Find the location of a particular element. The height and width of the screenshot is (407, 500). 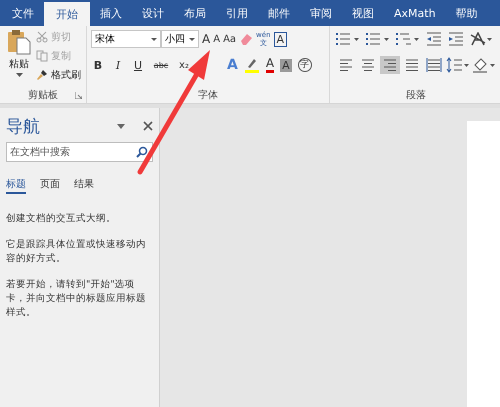

ribbon-tab: 邮件 is located at coordinates (279, 13).